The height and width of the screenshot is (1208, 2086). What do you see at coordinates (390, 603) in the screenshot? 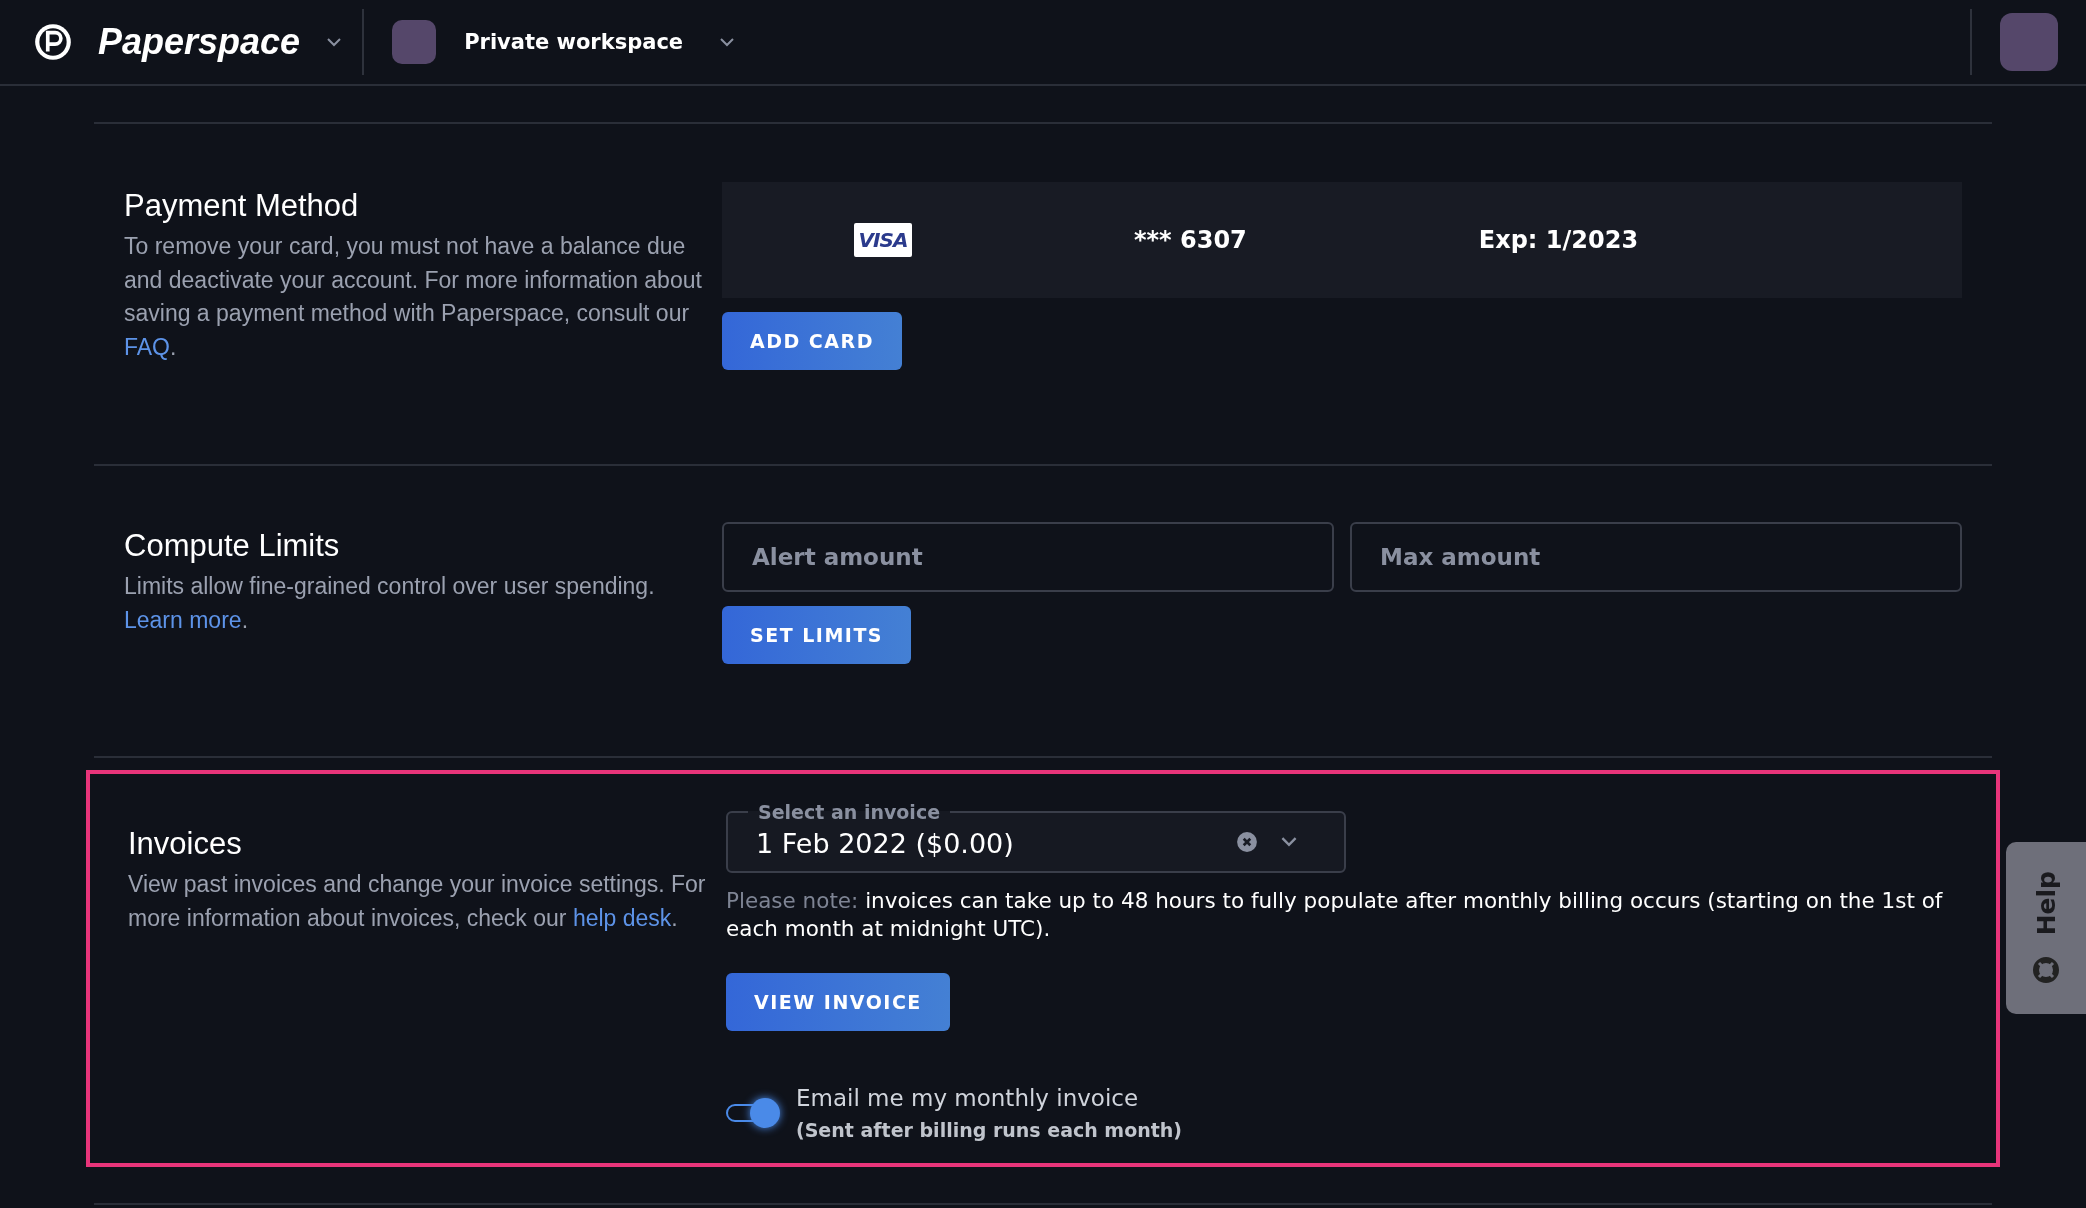
I see `section-description: Limits allow fine-grained control over user spending. Learn more.` at bounding box center [390, 603].